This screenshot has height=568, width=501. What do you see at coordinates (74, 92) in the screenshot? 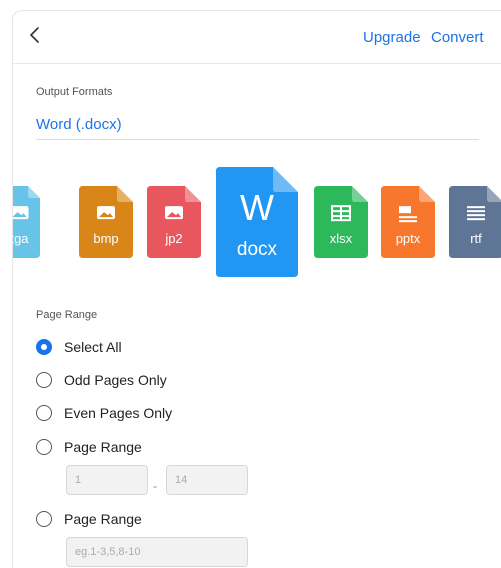
I see `output-formats-label: Output Formats` at bounding box center [74, 92].